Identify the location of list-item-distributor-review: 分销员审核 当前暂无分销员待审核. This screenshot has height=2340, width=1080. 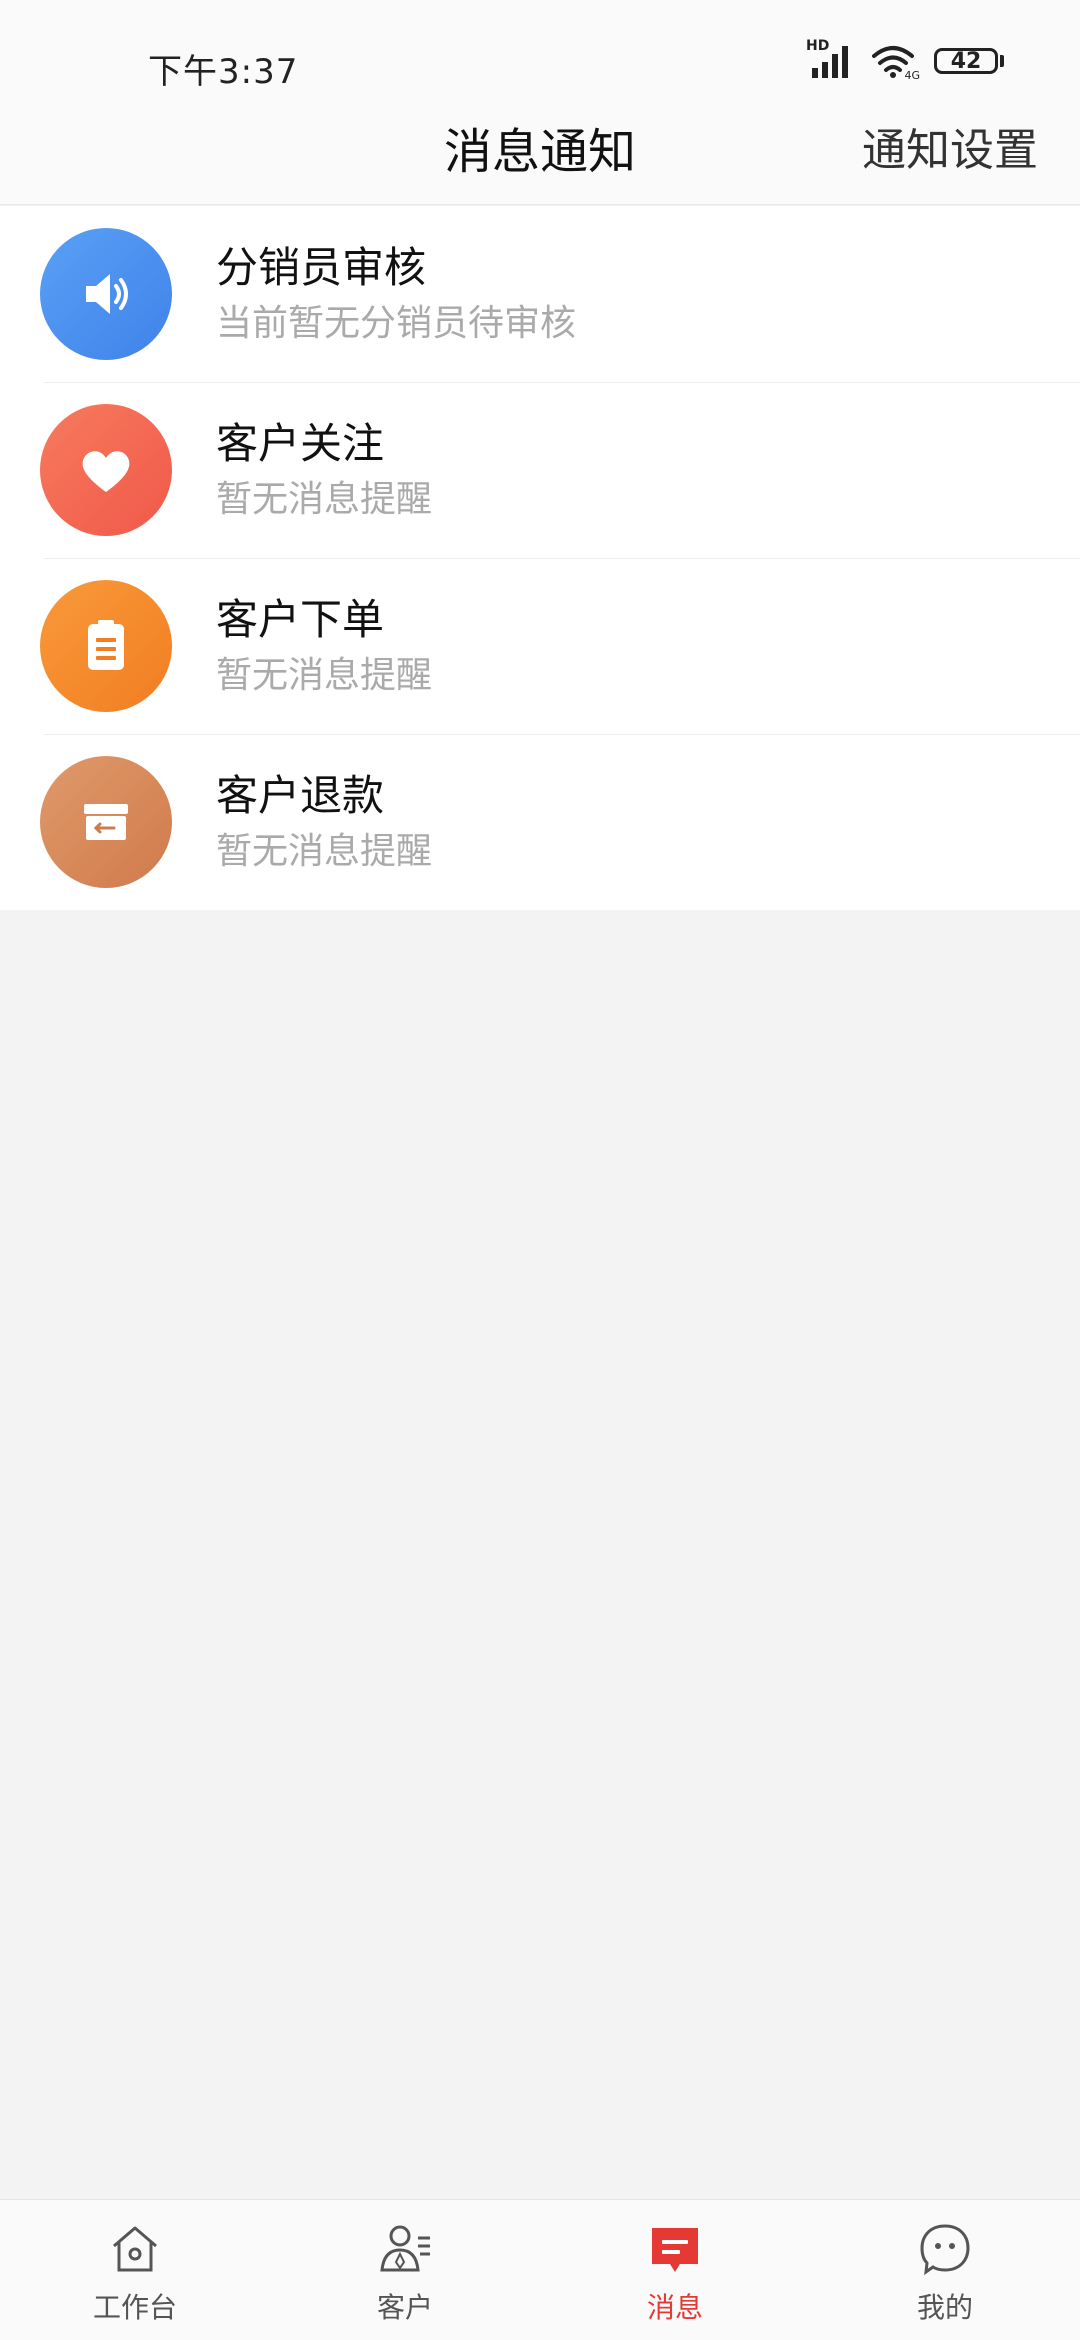
(540, 294).